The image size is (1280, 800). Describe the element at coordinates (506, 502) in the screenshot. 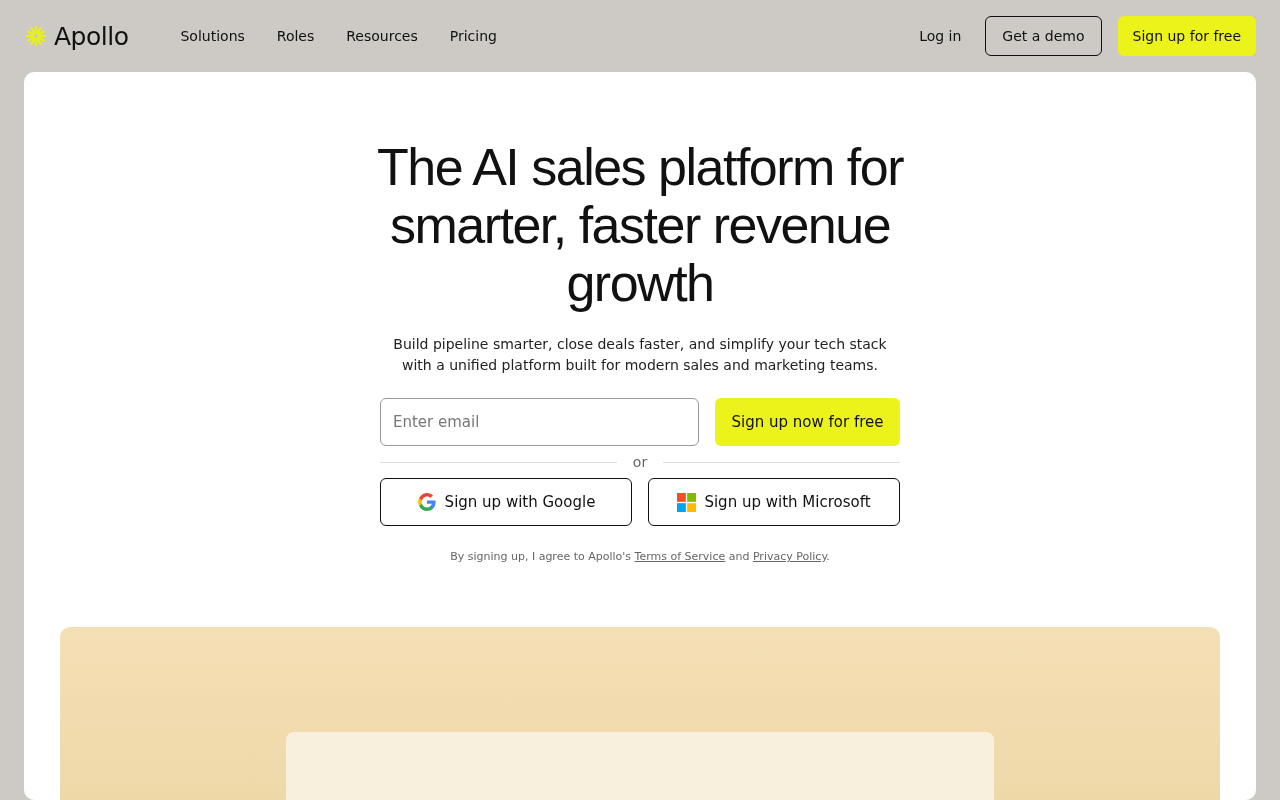

I see `sso-button: Sign up with Google` at that location.